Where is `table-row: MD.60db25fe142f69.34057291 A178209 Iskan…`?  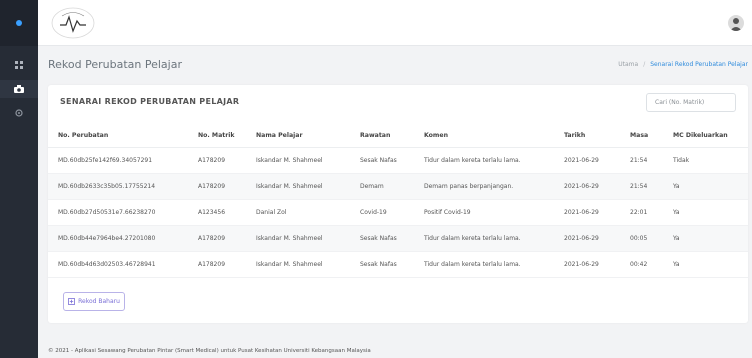
table-row: MD.60db25fe142f69.34057291 A178209 Iskan… is located at coordinates (398, 160).